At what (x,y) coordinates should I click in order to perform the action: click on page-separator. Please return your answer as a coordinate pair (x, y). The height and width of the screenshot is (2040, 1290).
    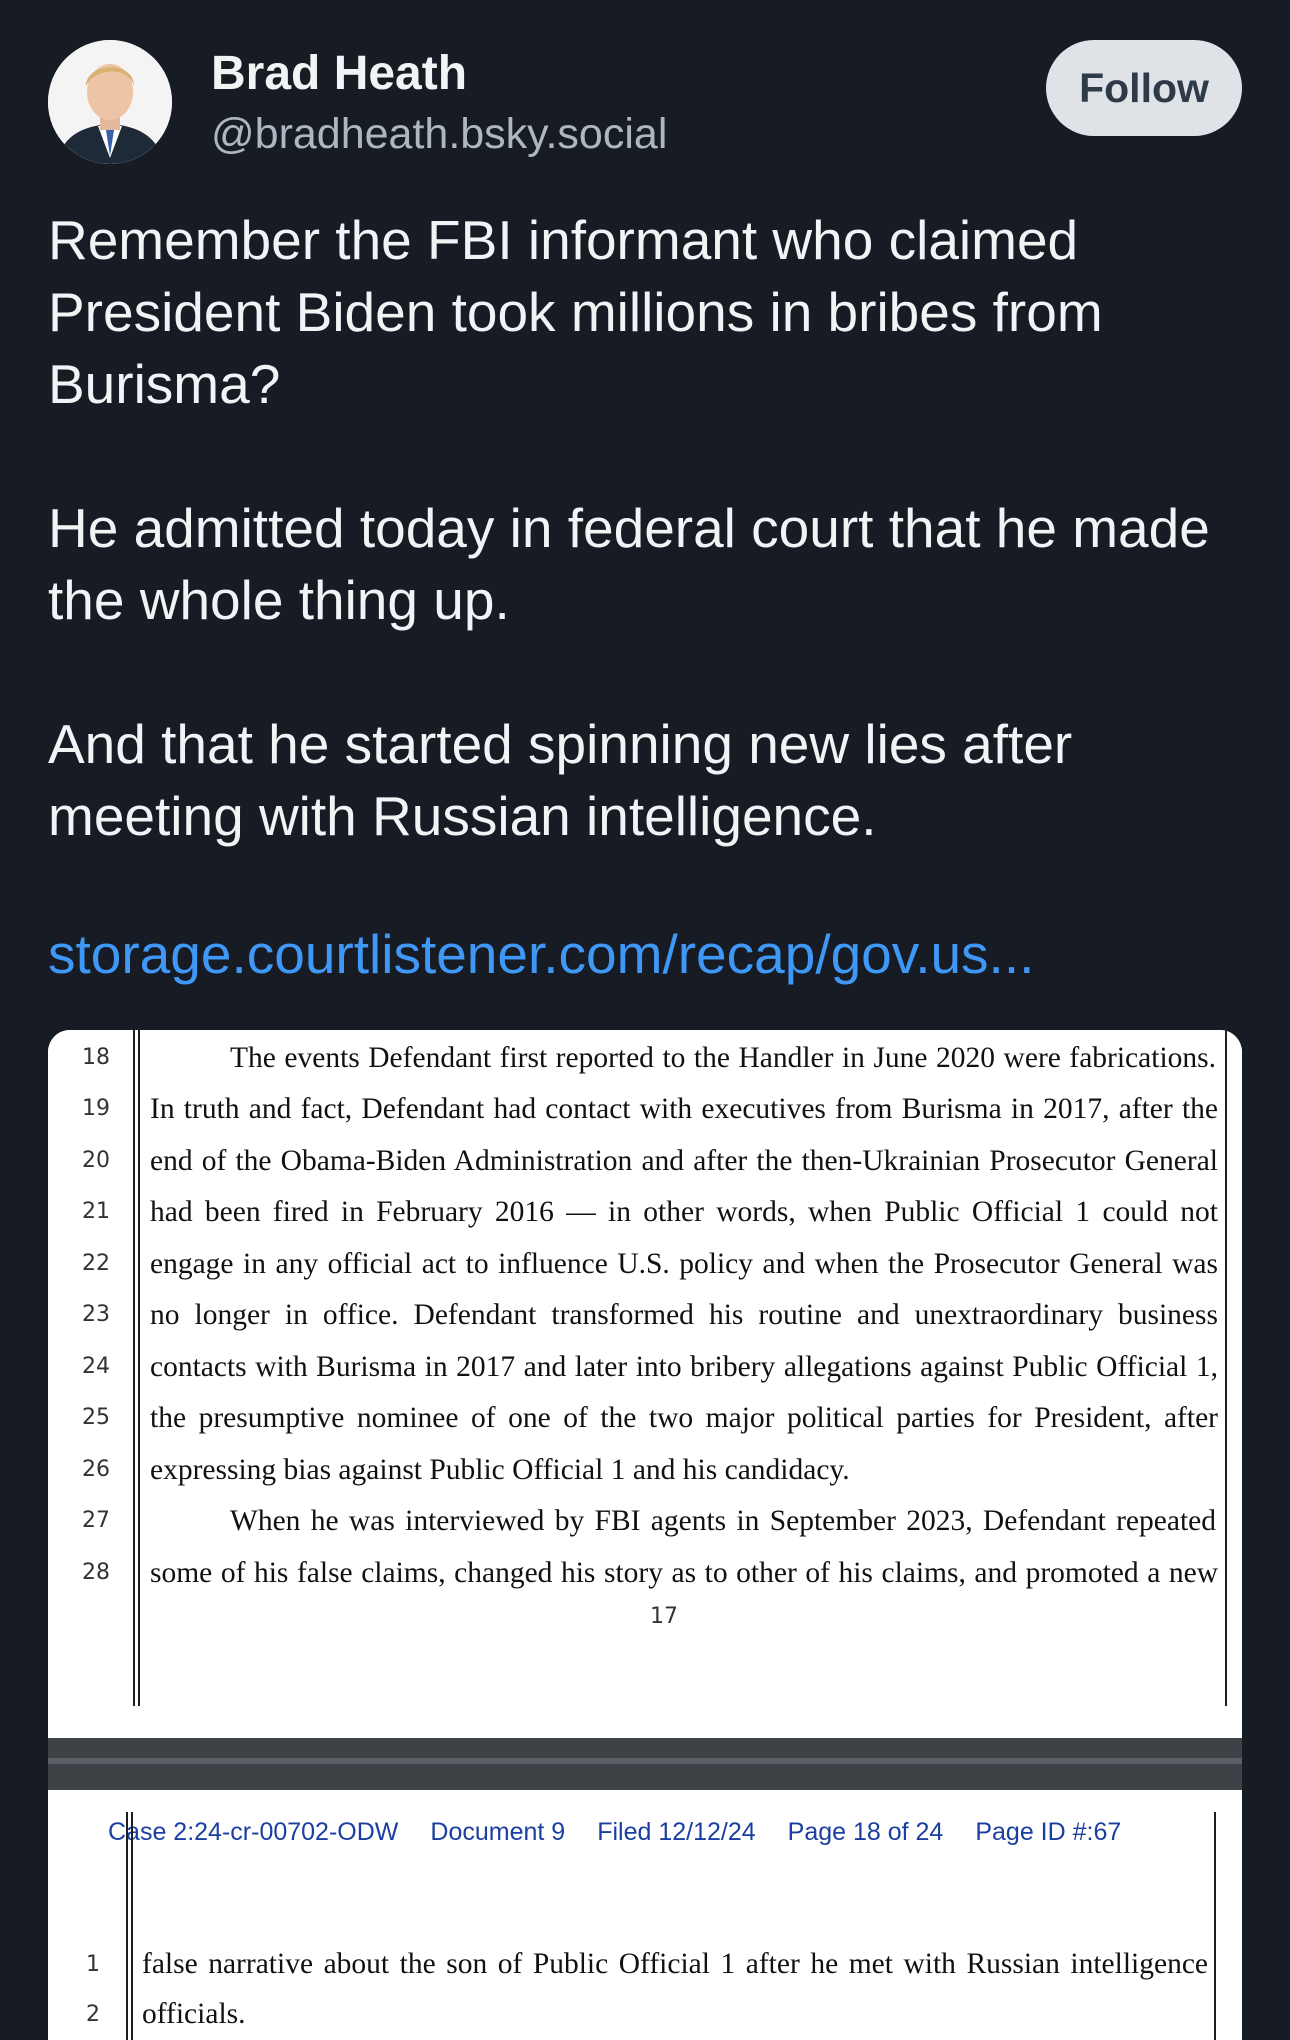
    Looking at the image, I should click on (645, 1764).